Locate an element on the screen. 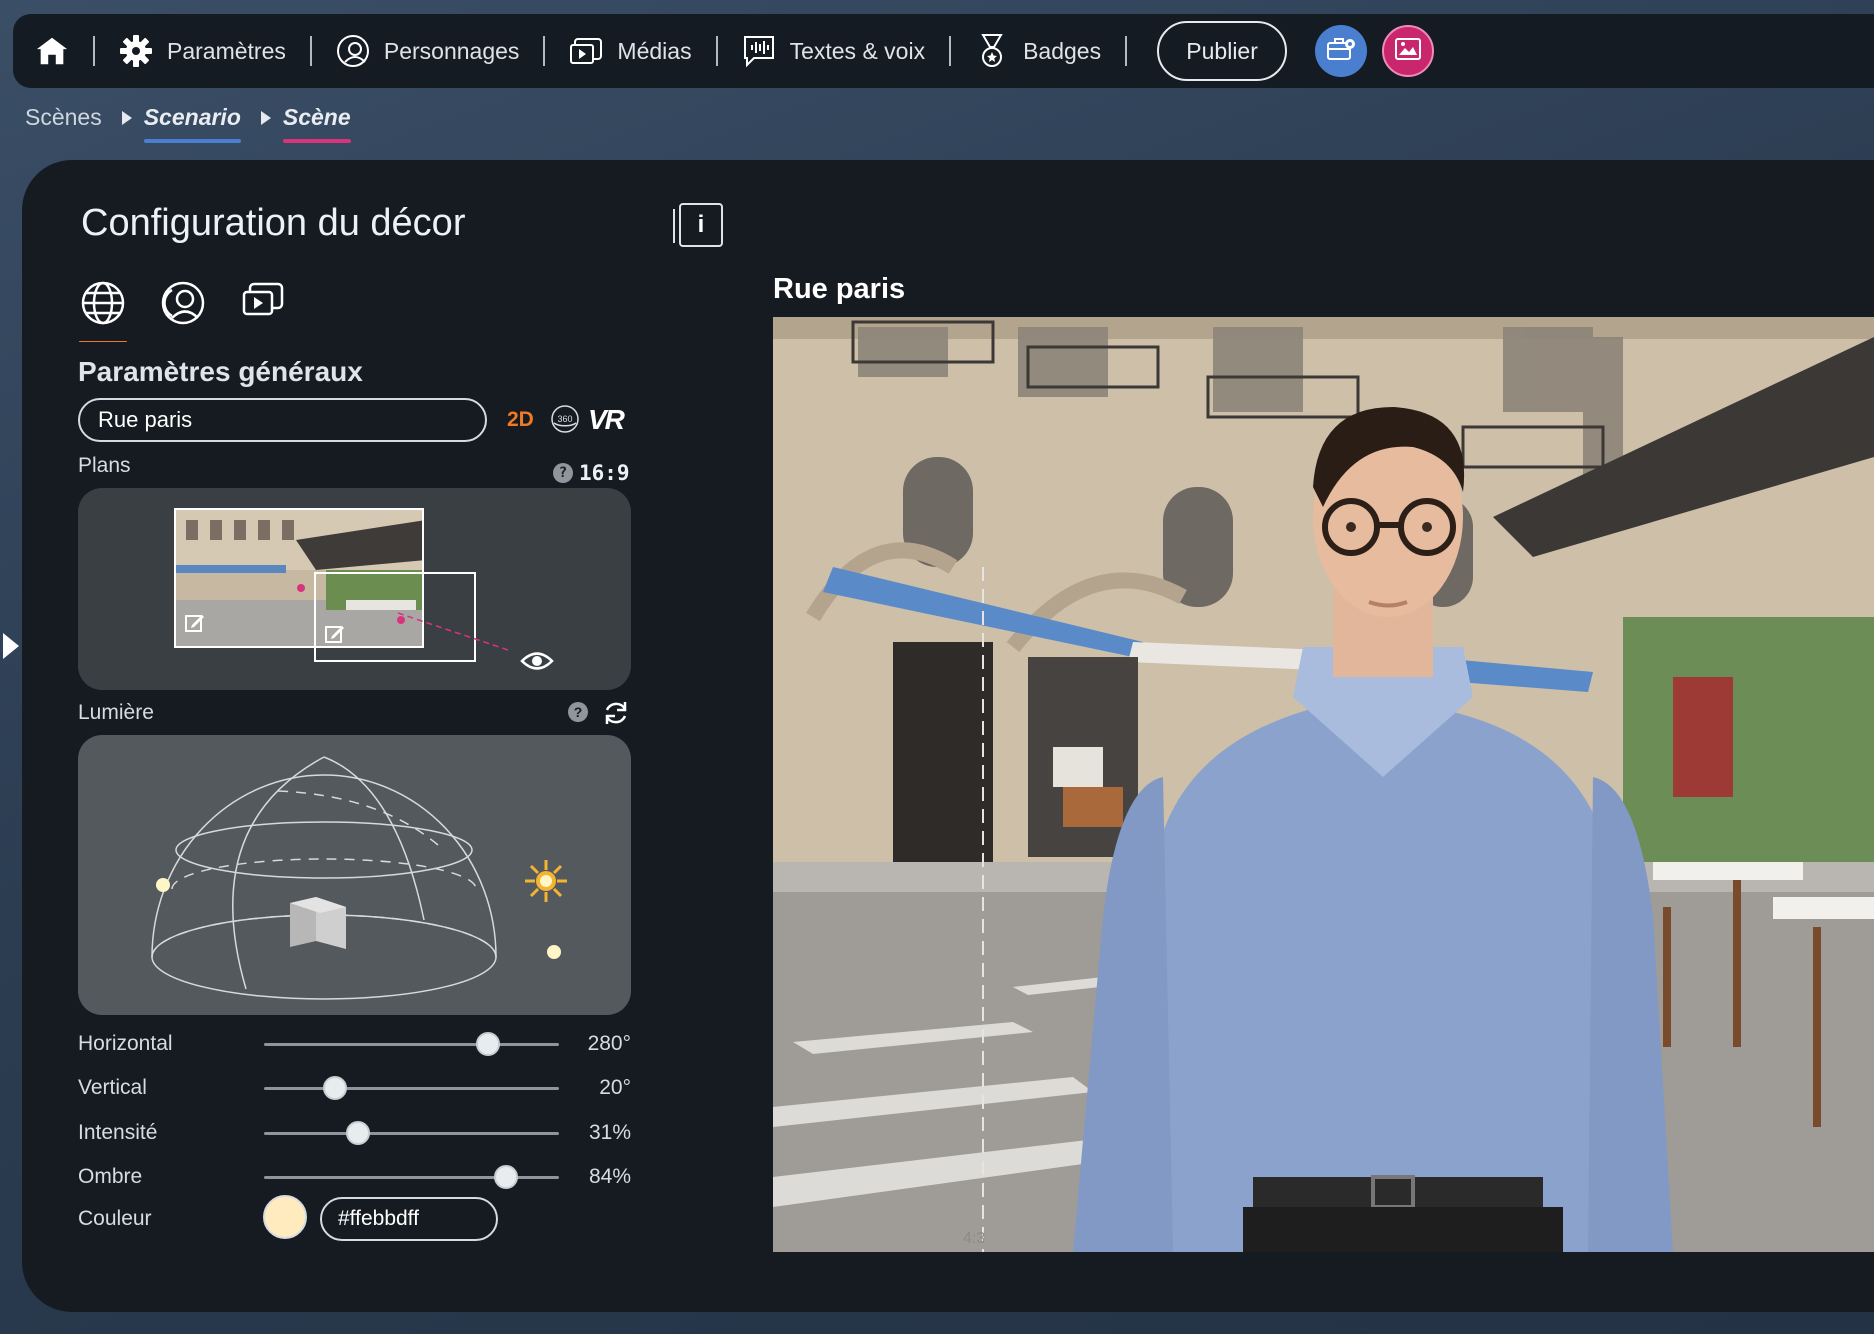 This screenshot has width=1874, height=1334. page-title: Configuration du décor is located at coordinates (273, 223).